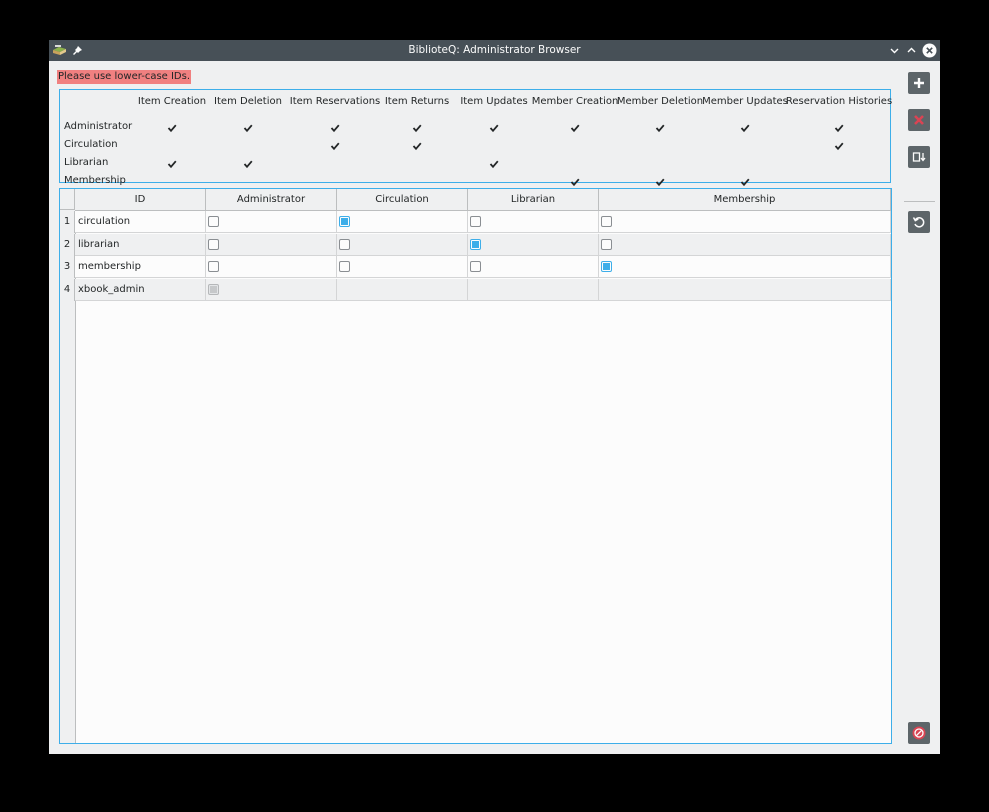 The height and width of the screenshot is (812, 989). What do you see at coordinates (140, 267) in the screenshot?
I see `id-cell: membership` at bounding box center [140, 267].